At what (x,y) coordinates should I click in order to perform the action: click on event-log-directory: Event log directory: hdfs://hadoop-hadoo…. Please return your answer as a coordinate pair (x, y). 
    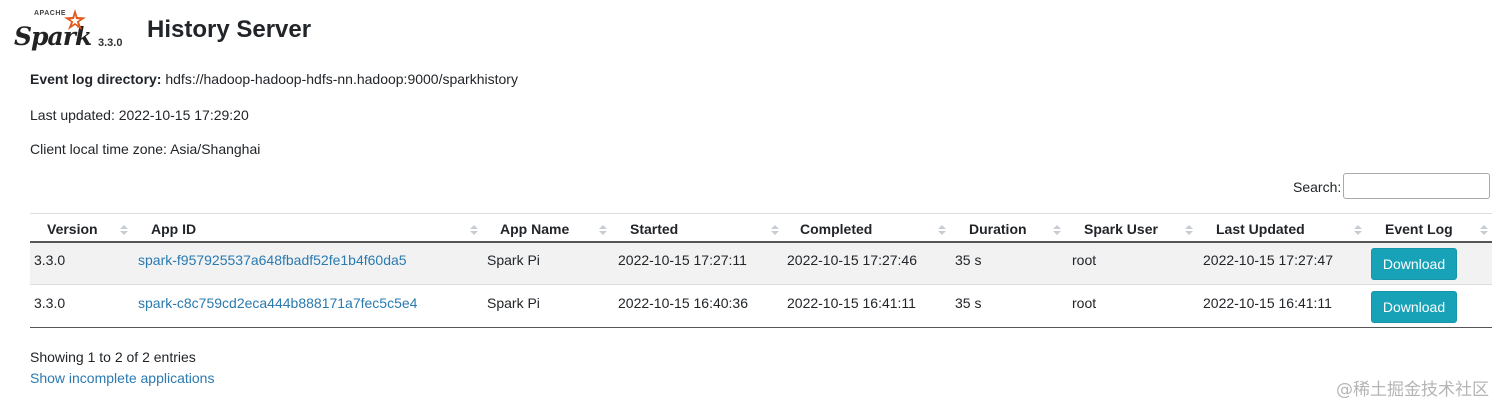
    Looking at the image, I should click on (274, 79).